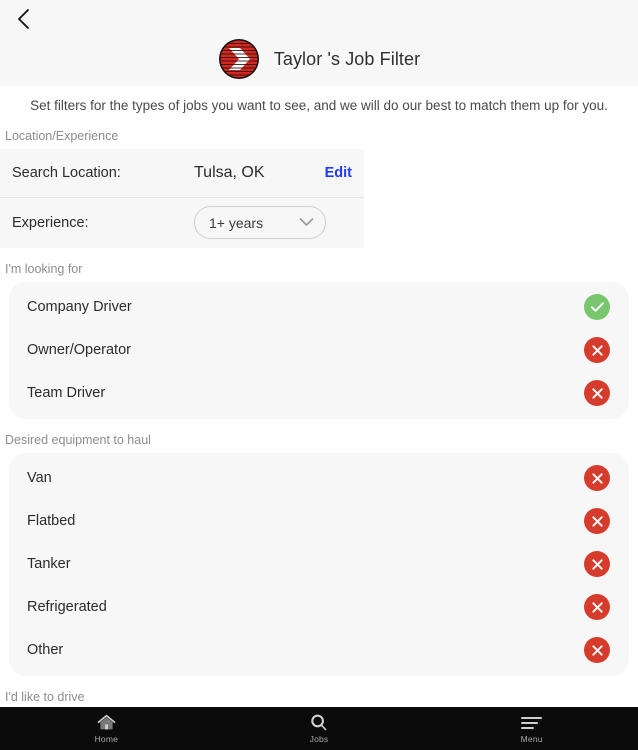  I want to click on nav-item-menu: Menu, so click(531, 728).